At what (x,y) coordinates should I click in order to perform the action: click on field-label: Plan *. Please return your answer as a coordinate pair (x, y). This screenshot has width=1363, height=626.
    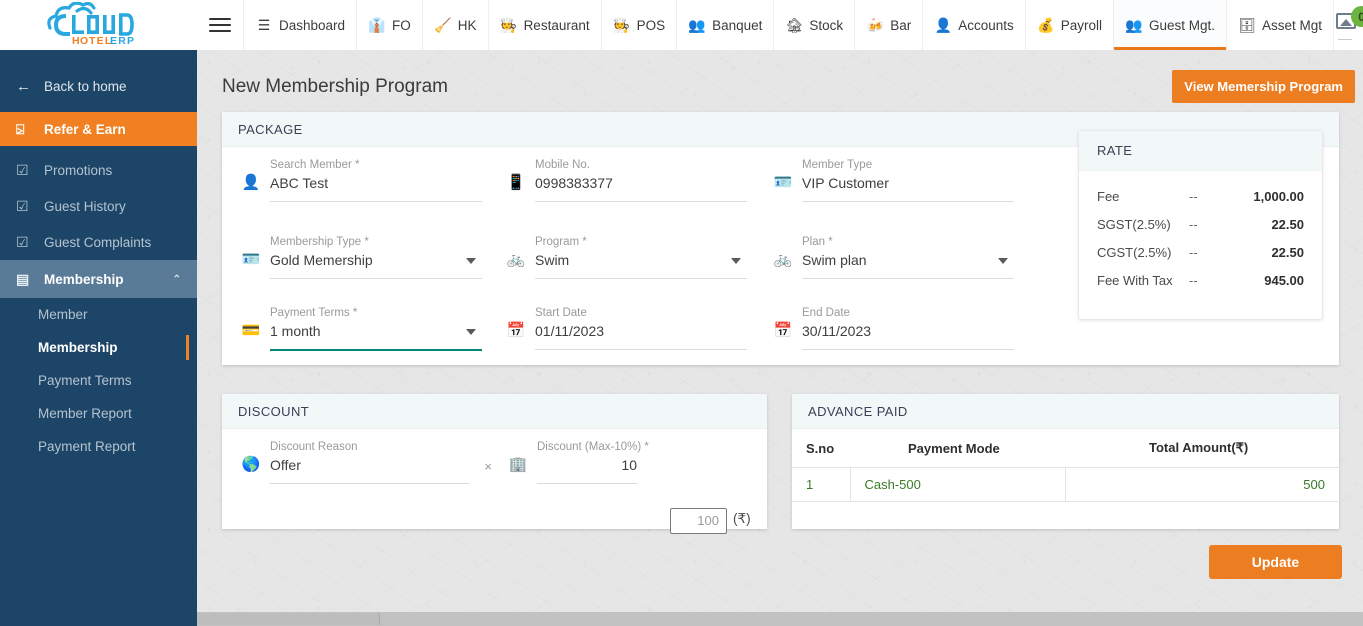
    Looking at the image, I should click on (817, 242).